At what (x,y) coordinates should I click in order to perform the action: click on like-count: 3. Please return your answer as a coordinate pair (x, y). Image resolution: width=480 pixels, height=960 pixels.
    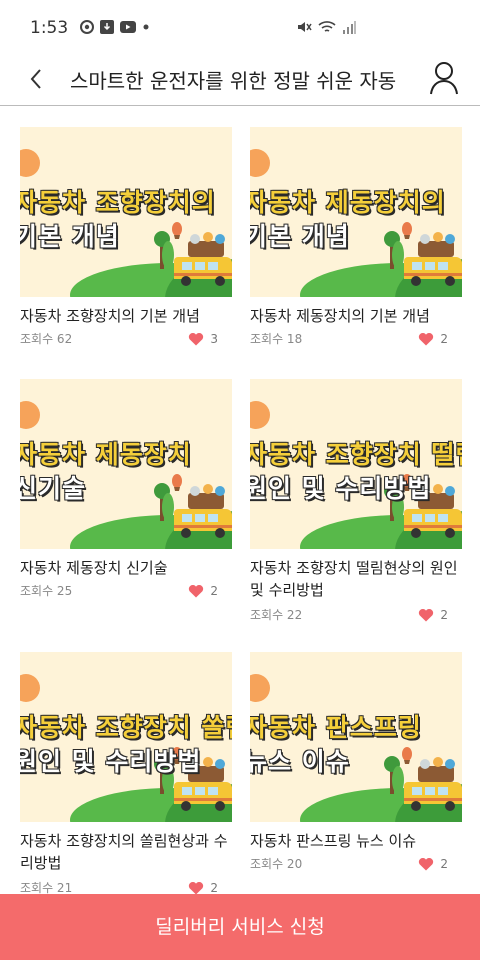
    Looking at the image, I should click on (214, 339).